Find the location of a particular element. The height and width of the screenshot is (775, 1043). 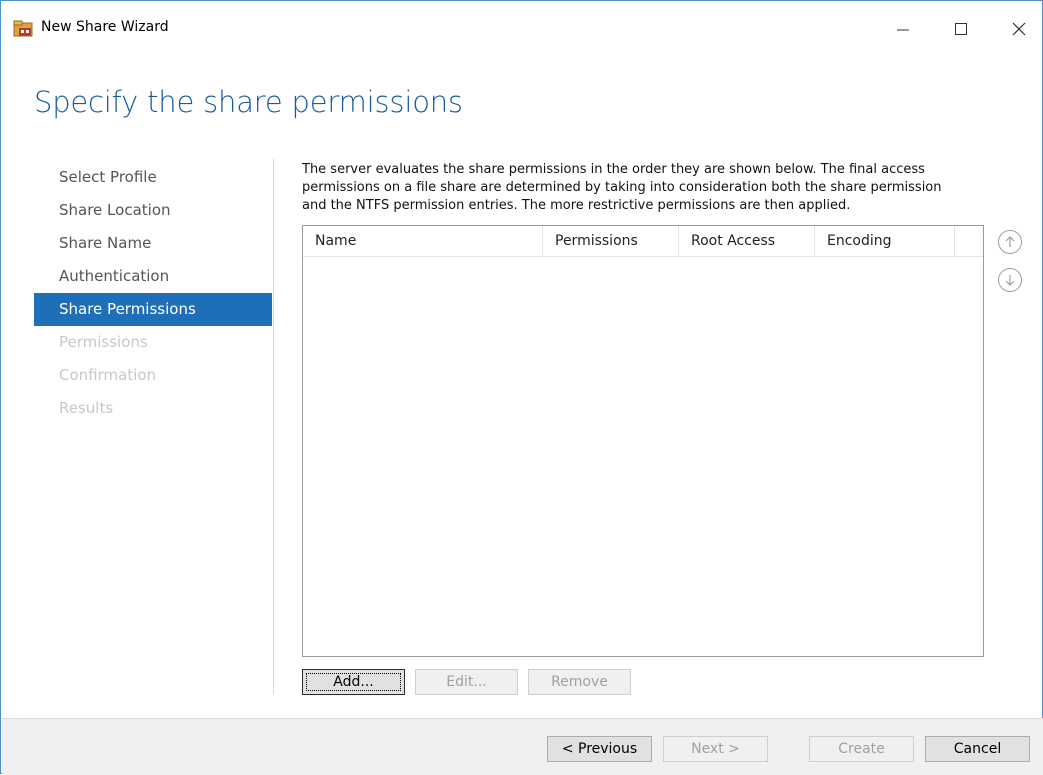

minimize-button is located at coordinates (903, 29).